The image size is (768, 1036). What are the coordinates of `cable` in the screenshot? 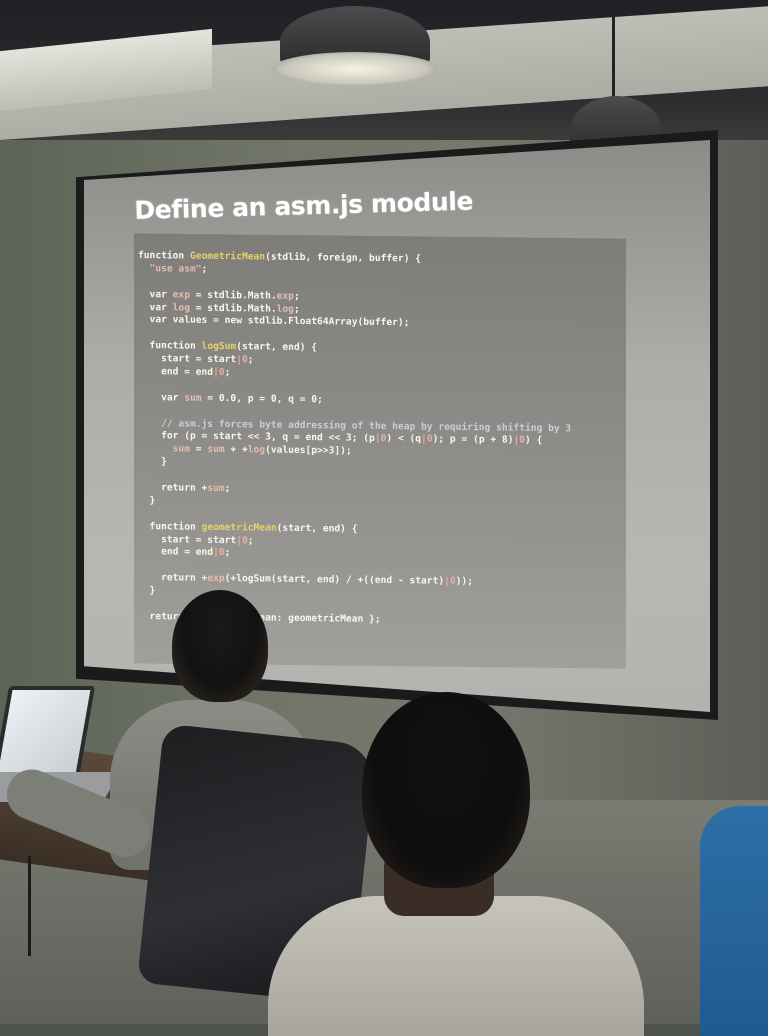 It's located at (29, 906).